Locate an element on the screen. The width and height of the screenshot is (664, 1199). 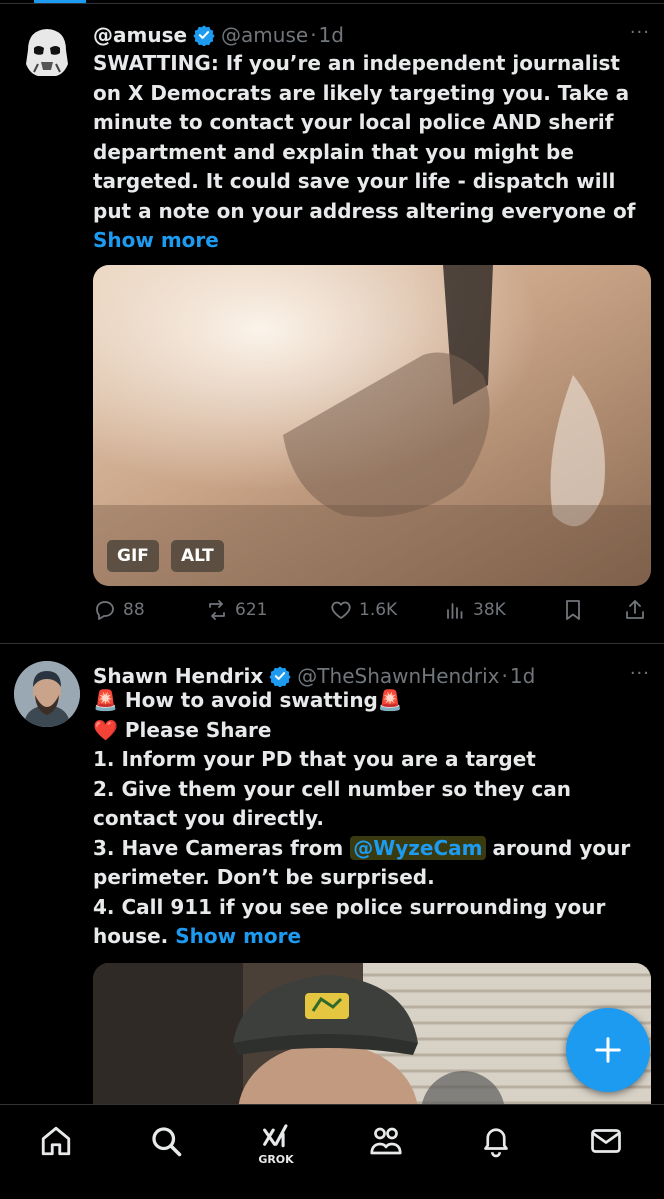
communities-icon is located at coordinates (386, 1141).